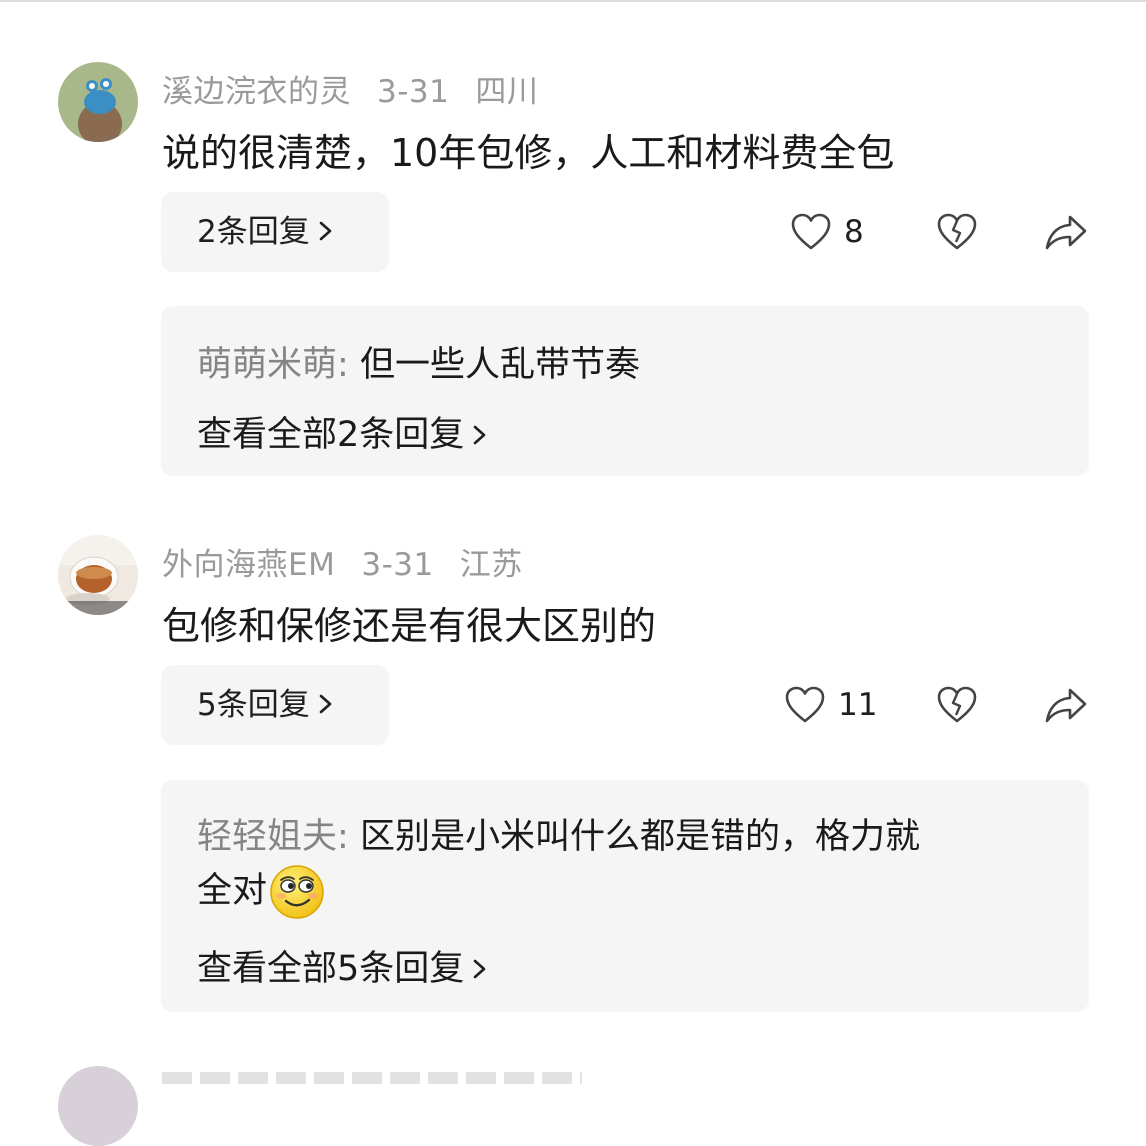 This screenshot has width=1146, height=1146. I want to click on like-button: 11, so click(830, 705).